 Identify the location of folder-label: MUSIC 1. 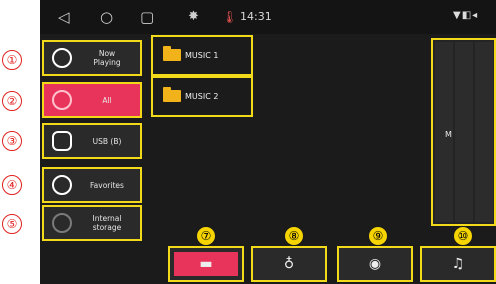
(202, 55).